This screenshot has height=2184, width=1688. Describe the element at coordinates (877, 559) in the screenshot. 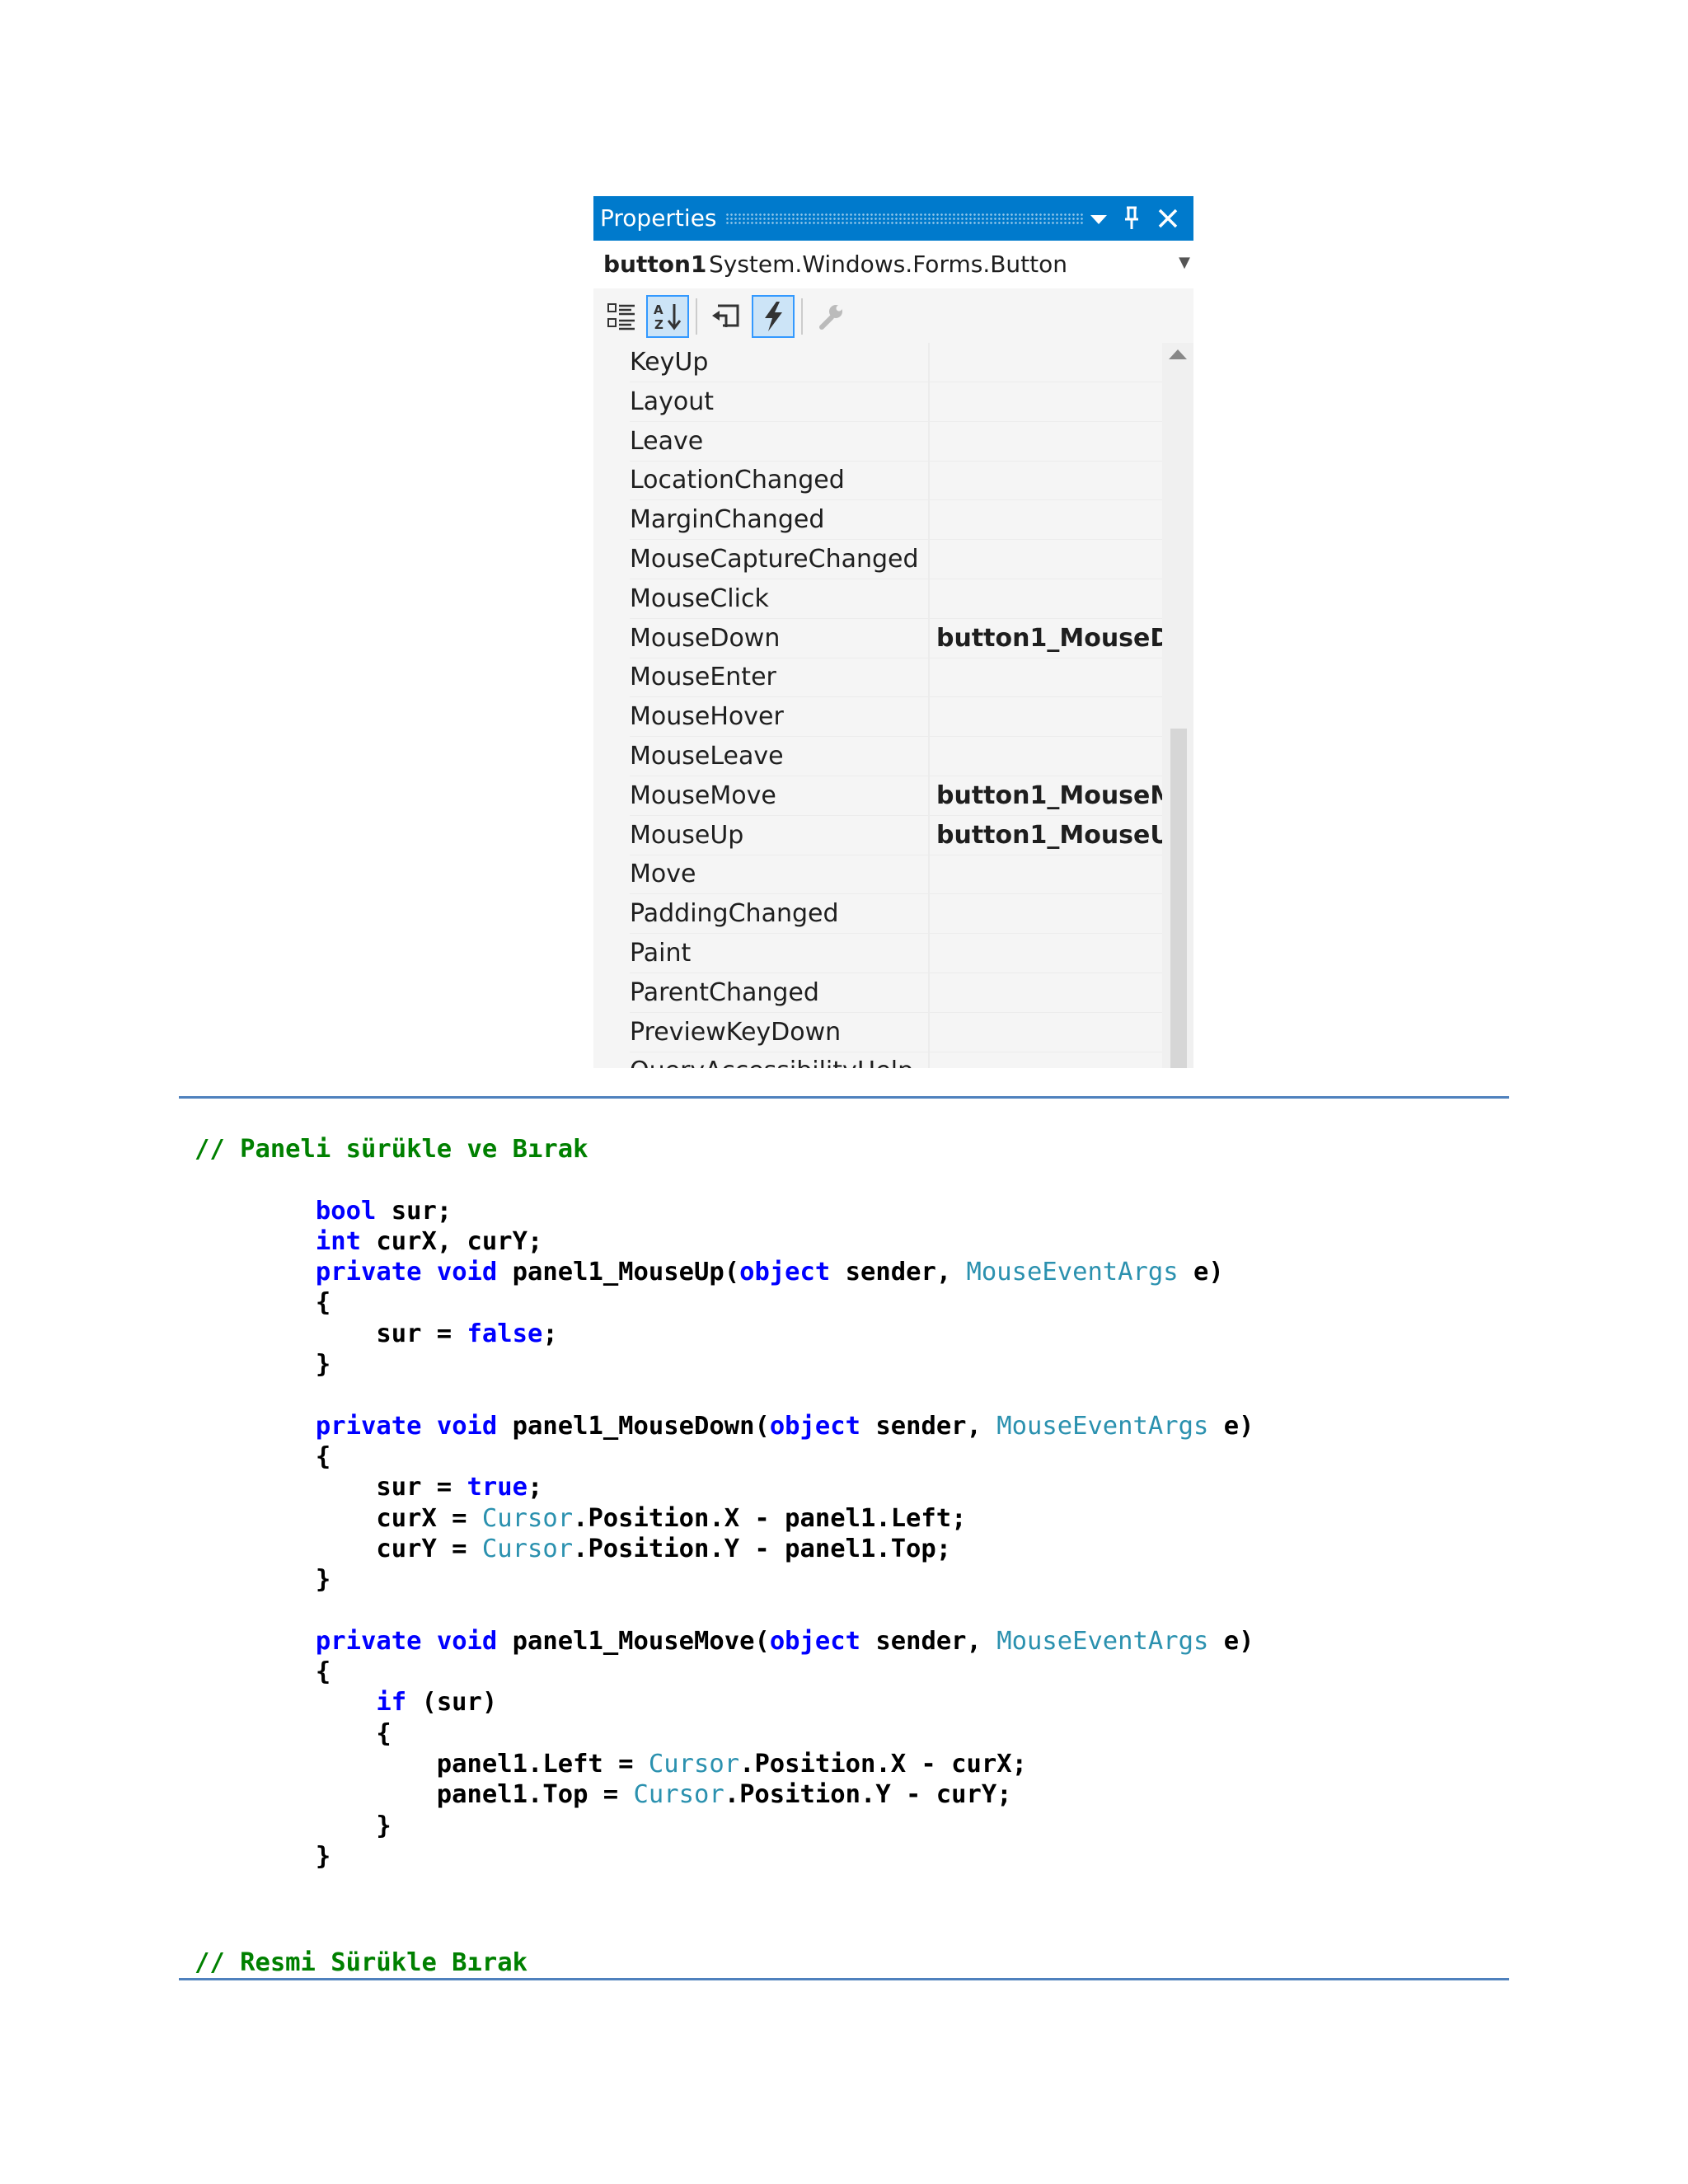

I see `property-row: MouseCaptureChanged` at that location.